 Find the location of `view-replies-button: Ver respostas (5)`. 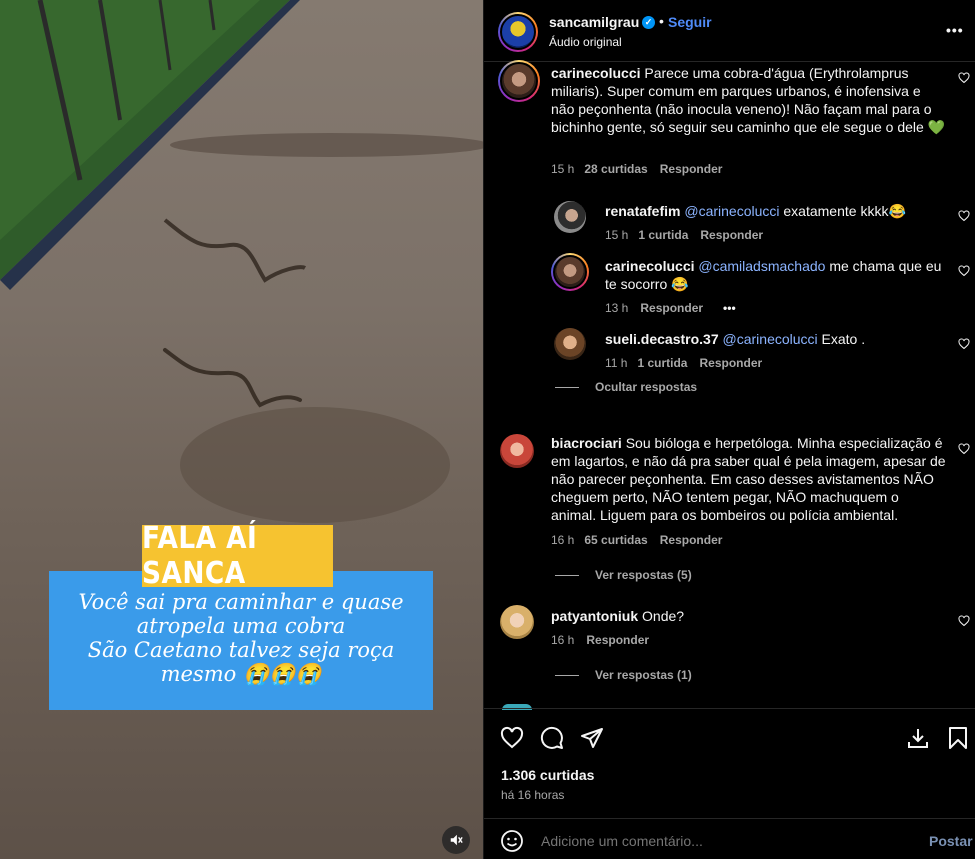

view-replies-button: Ver respostas (5) is located at coordinates (623, 575).